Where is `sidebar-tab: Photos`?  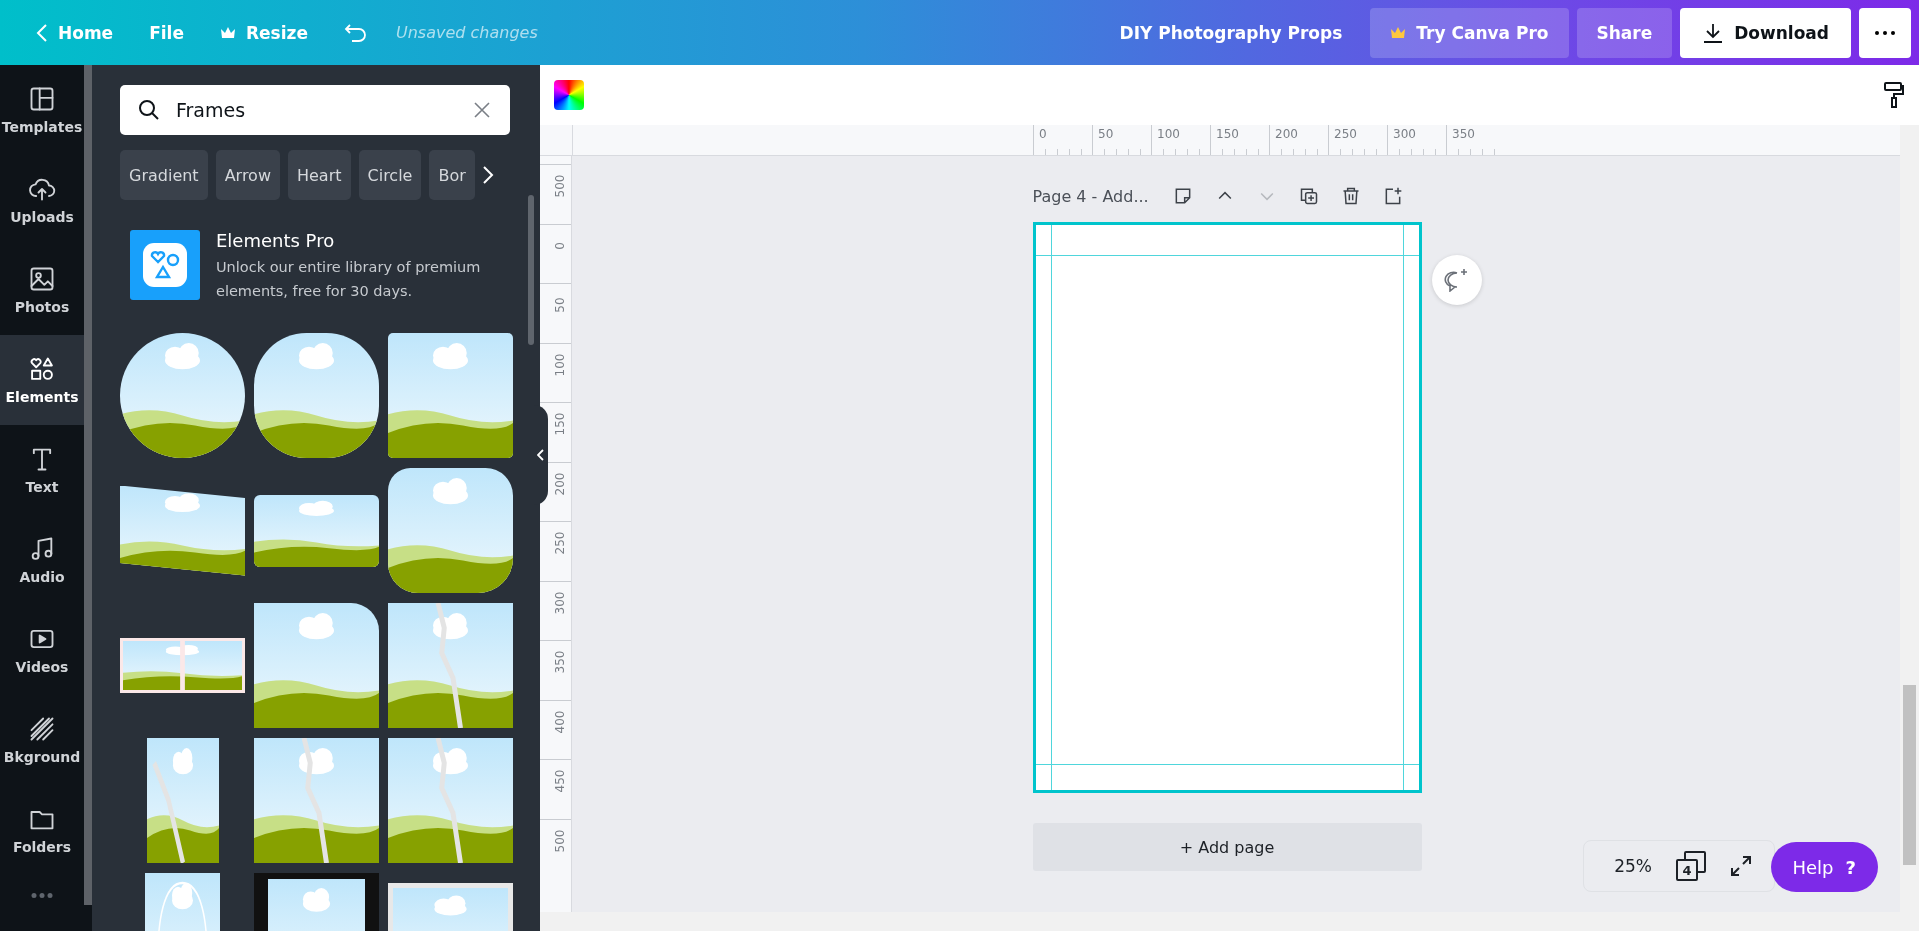 sidebar-tab: Photos is located at coordinates (42, 290).